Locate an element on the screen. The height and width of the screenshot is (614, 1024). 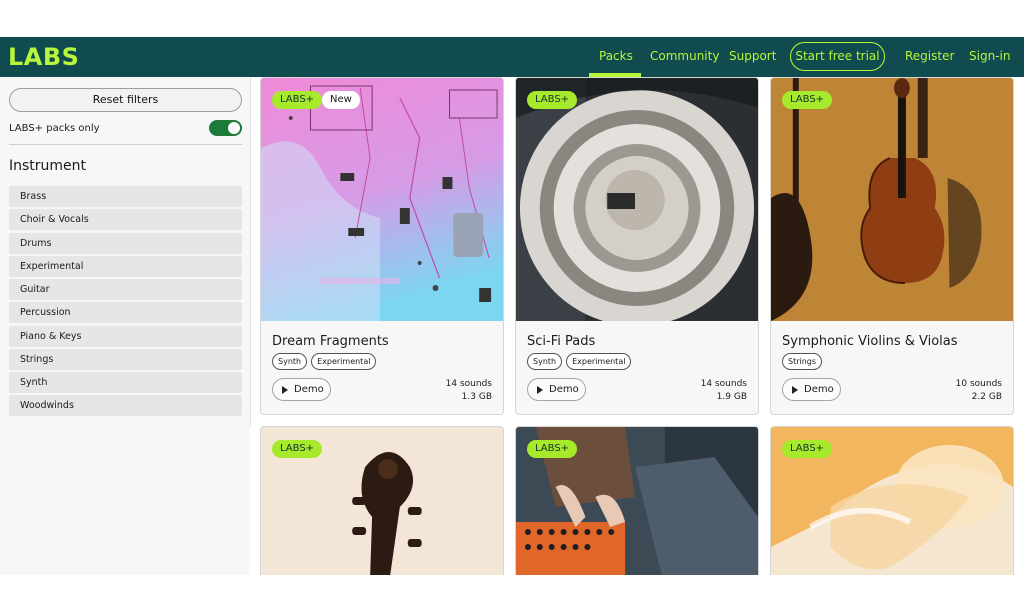
pack-size: 2.2 GB is located at coordinates (986, 397).